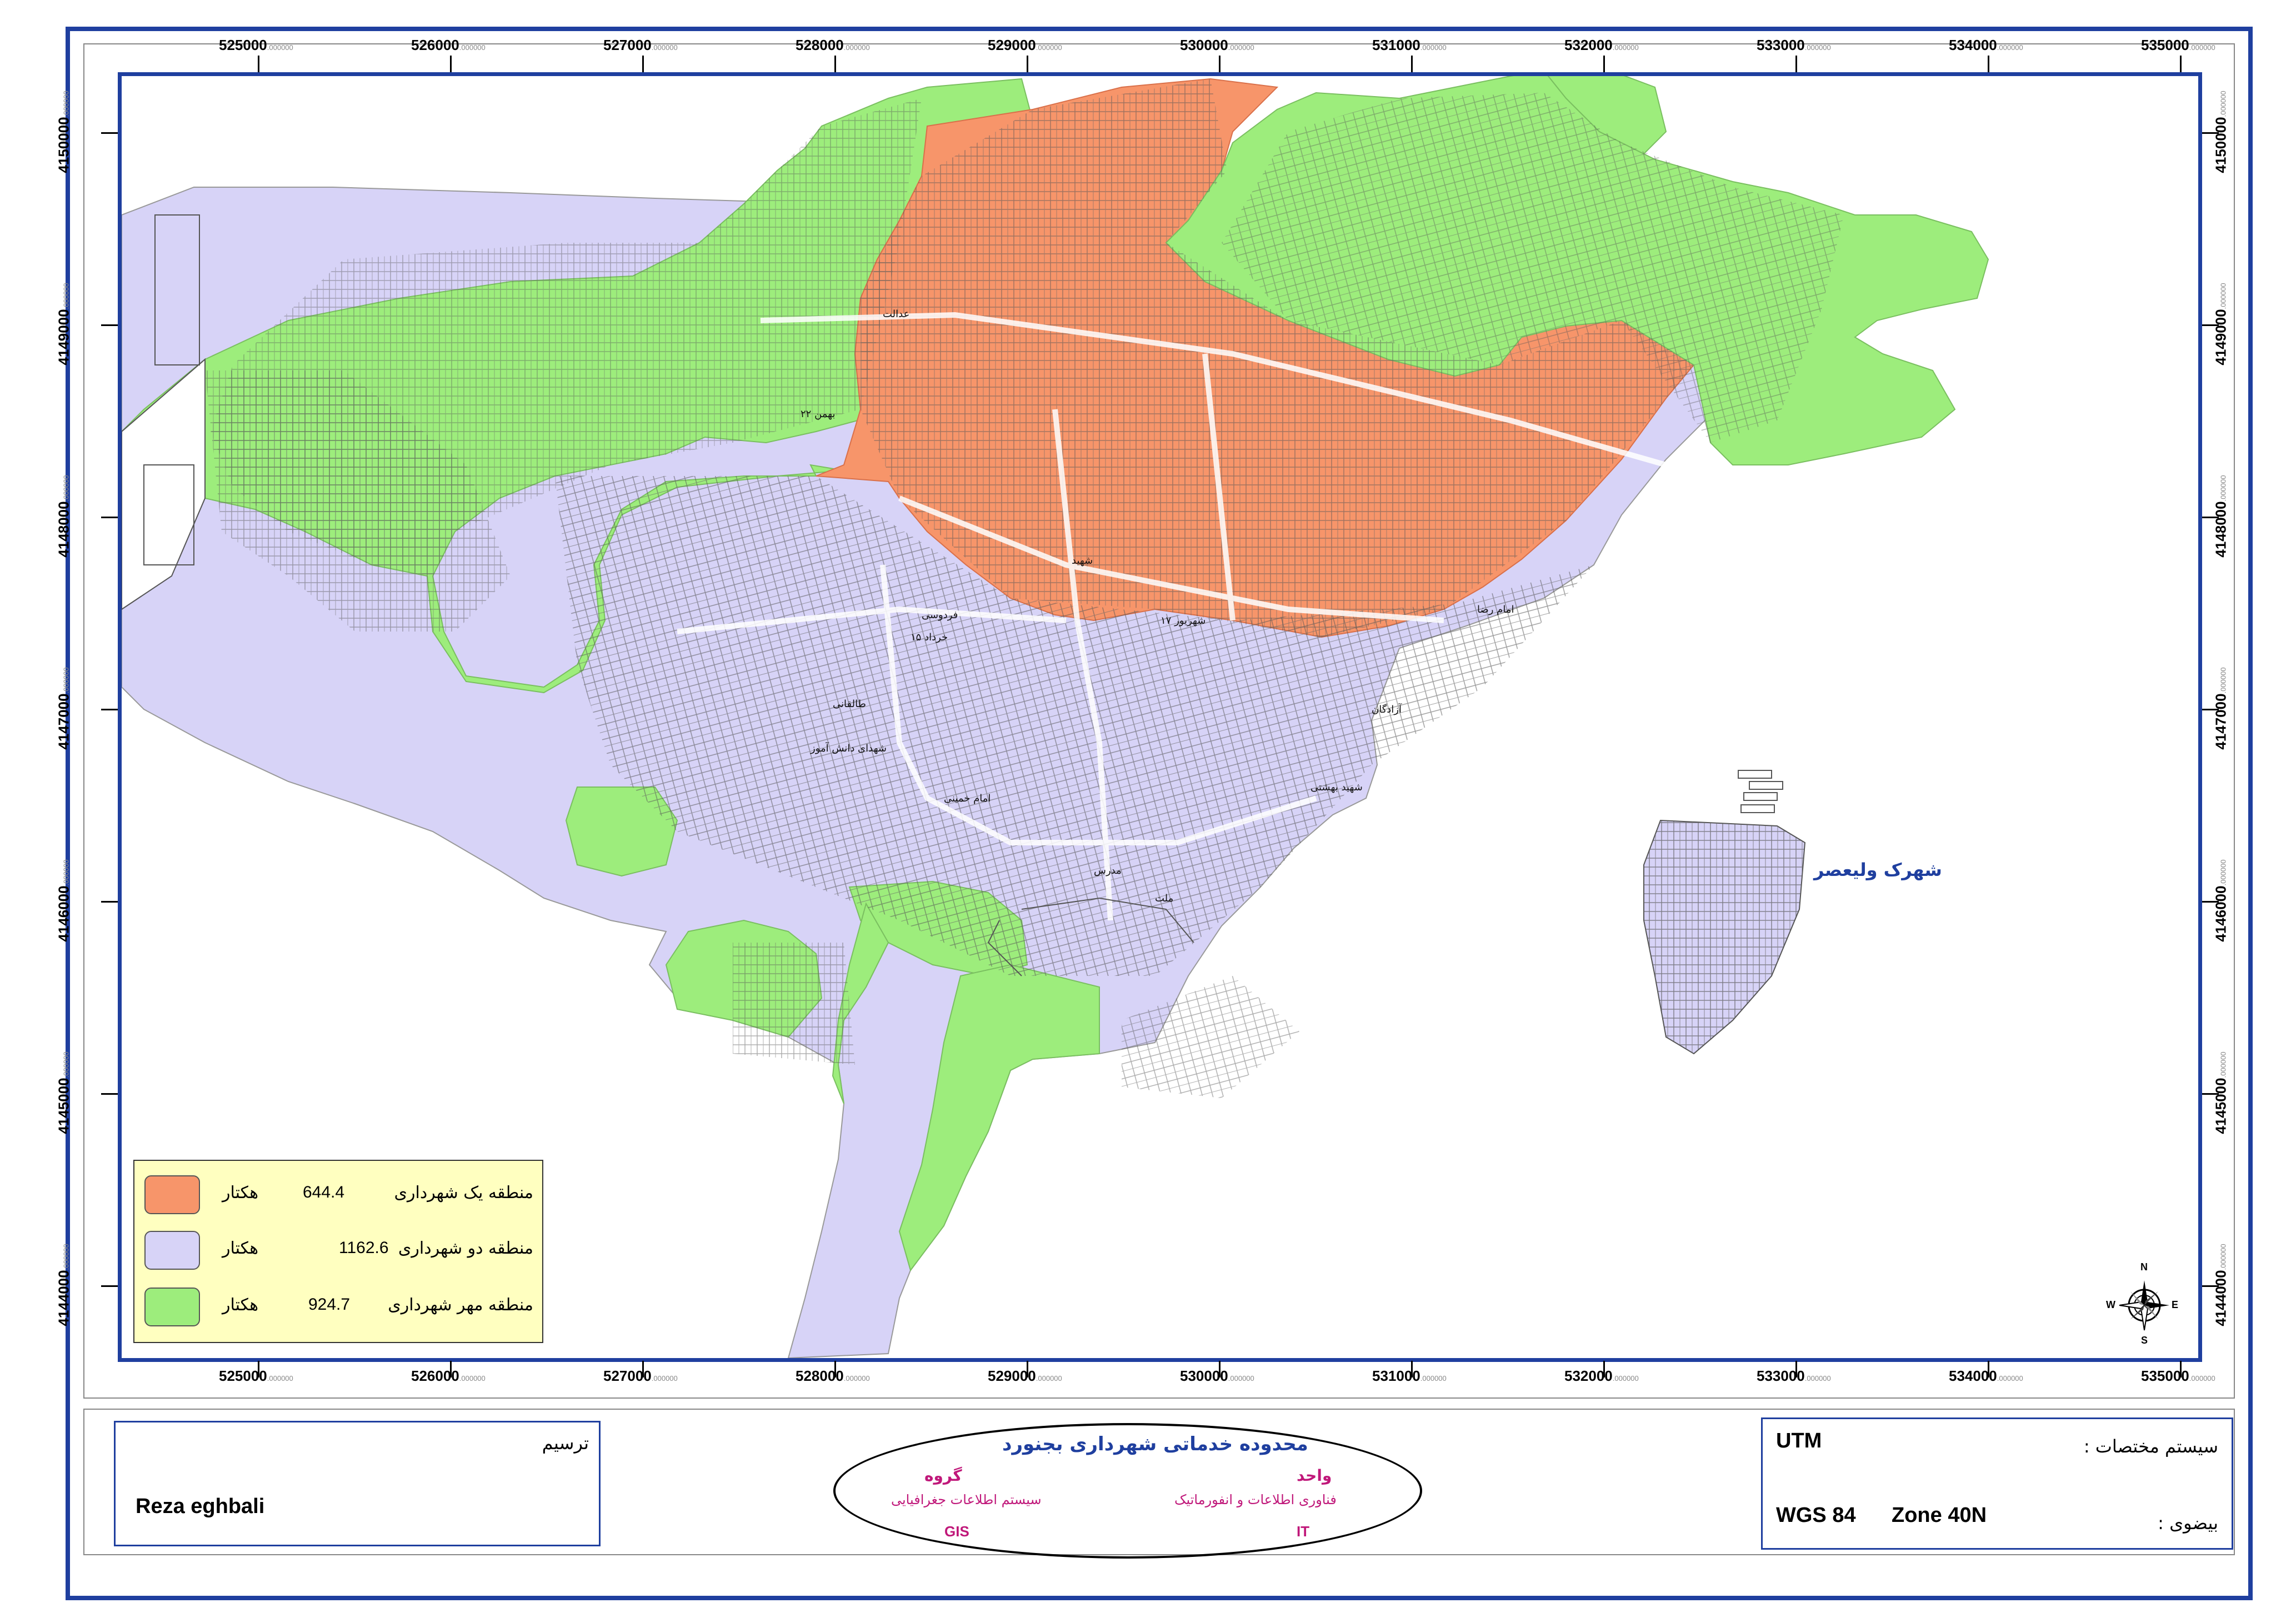 The image size is (2296, 1623). I want to click on street-label: ۱۵ خرداد, so click(929, 637).